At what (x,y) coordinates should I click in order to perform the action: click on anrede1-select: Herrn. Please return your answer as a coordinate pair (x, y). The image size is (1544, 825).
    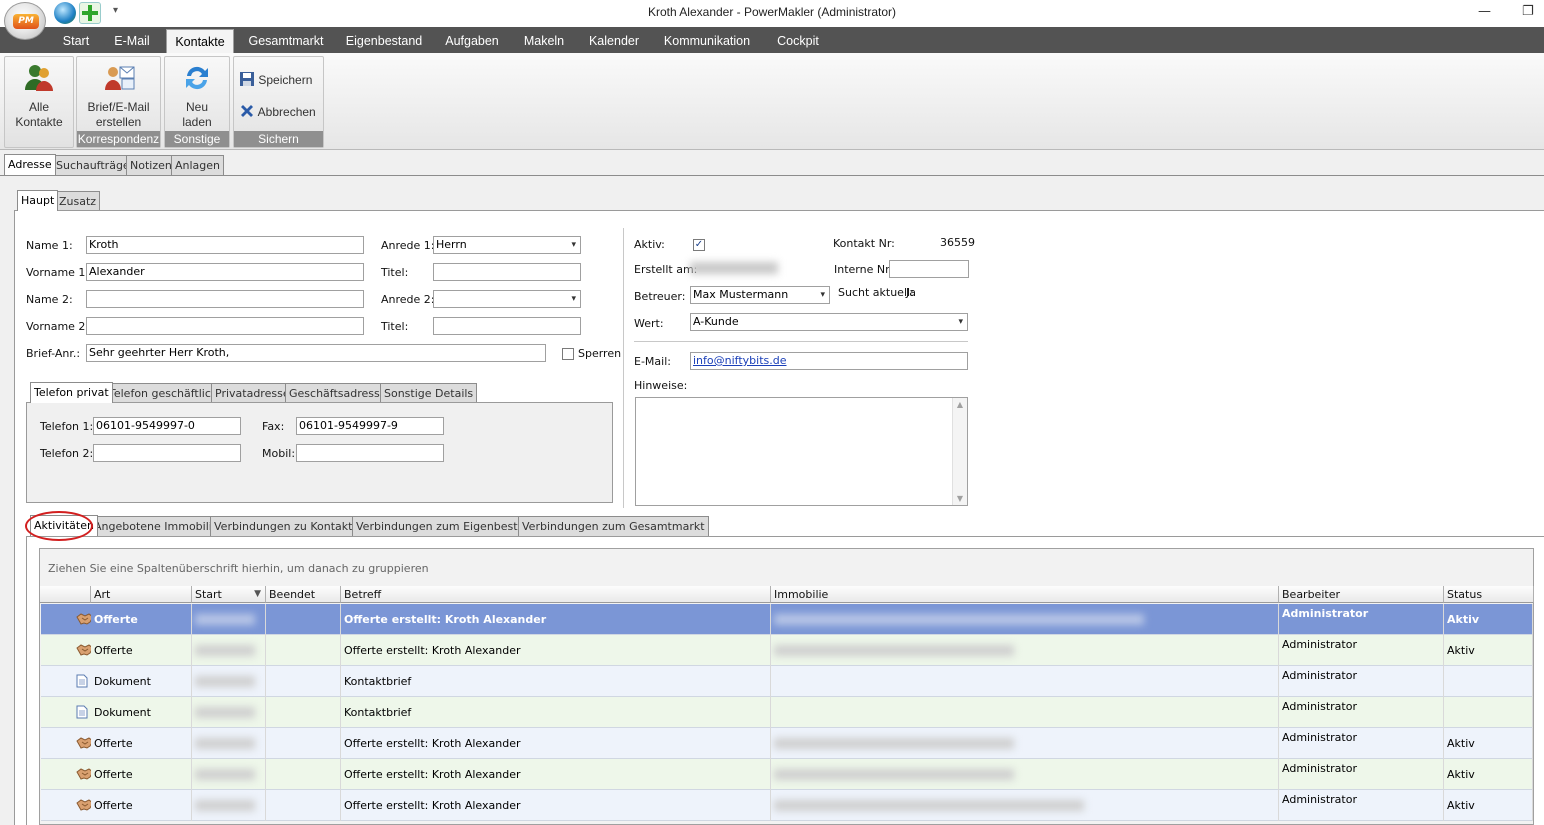
    Looking at the image, I should click on (507, 245).